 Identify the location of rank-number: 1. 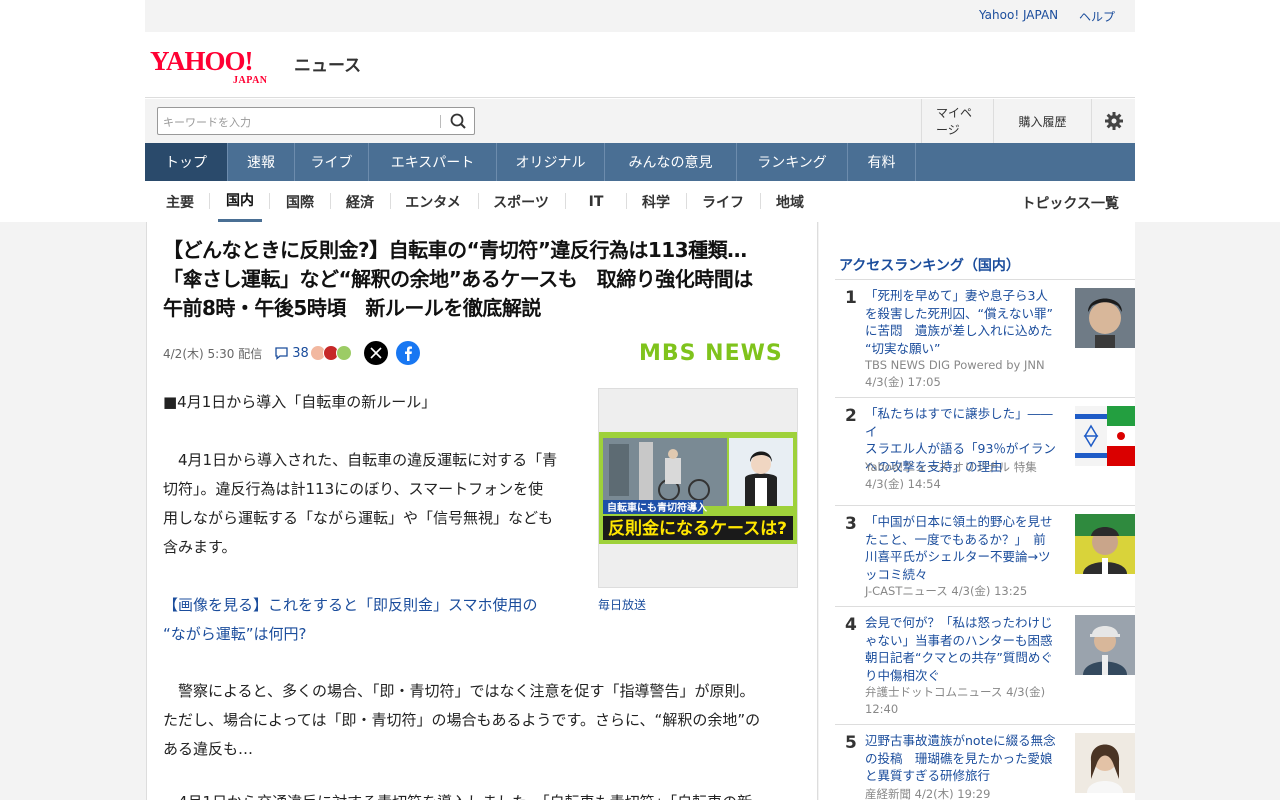
(851, 298).